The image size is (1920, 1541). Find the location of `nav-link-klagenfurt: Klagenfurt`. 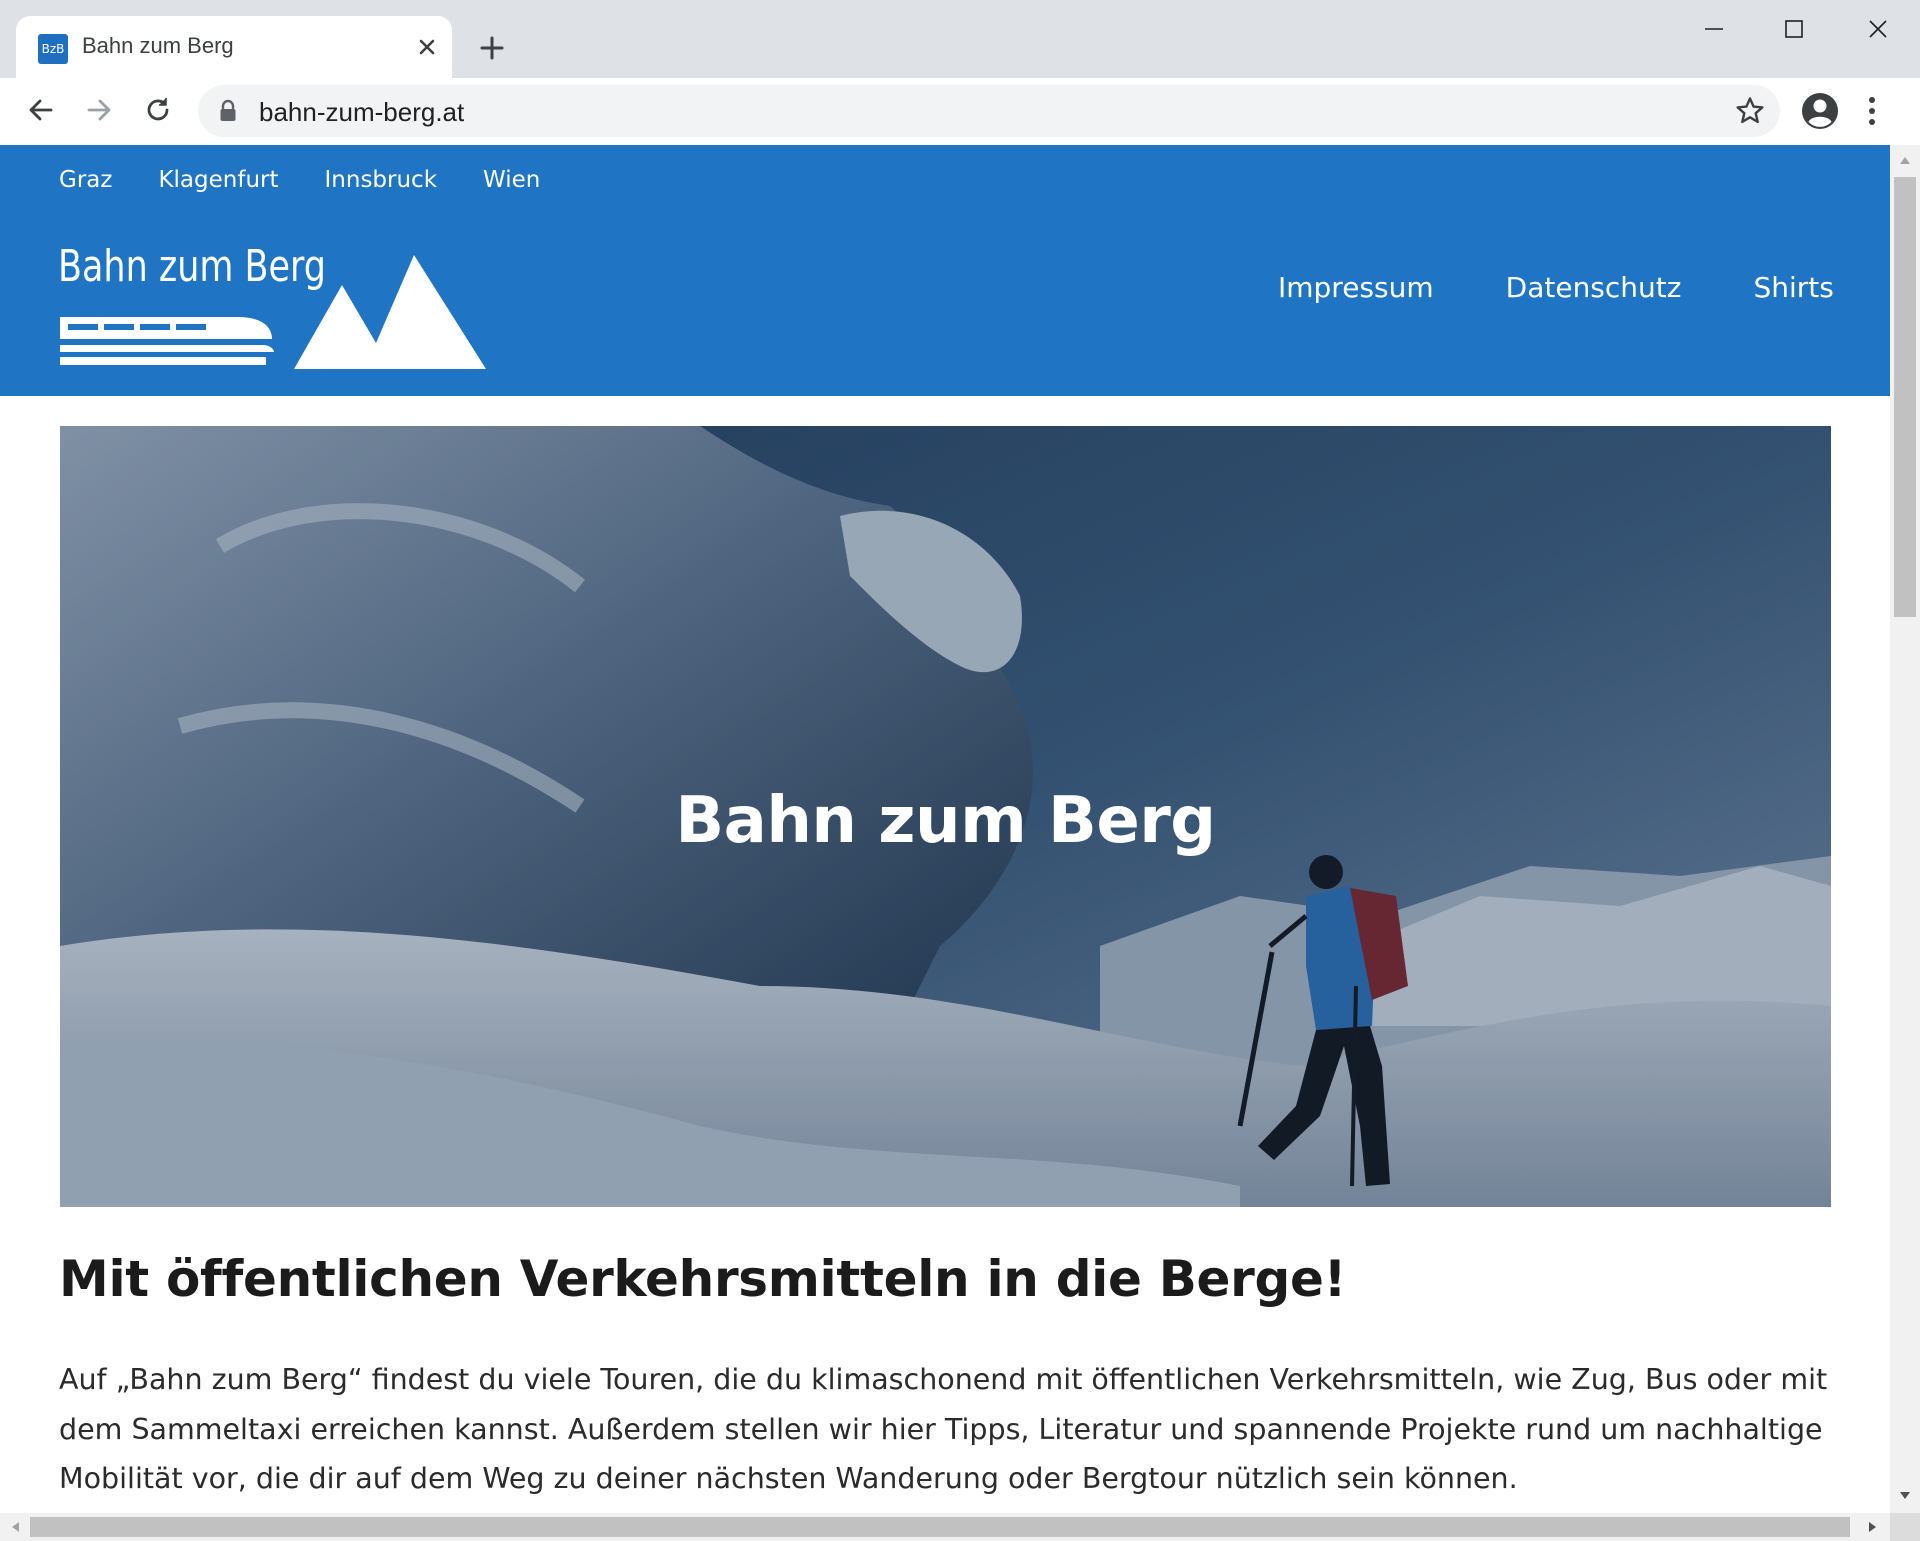

nav-link-klagenfurt: Klagenfurt is located at coordinates (218, 180).